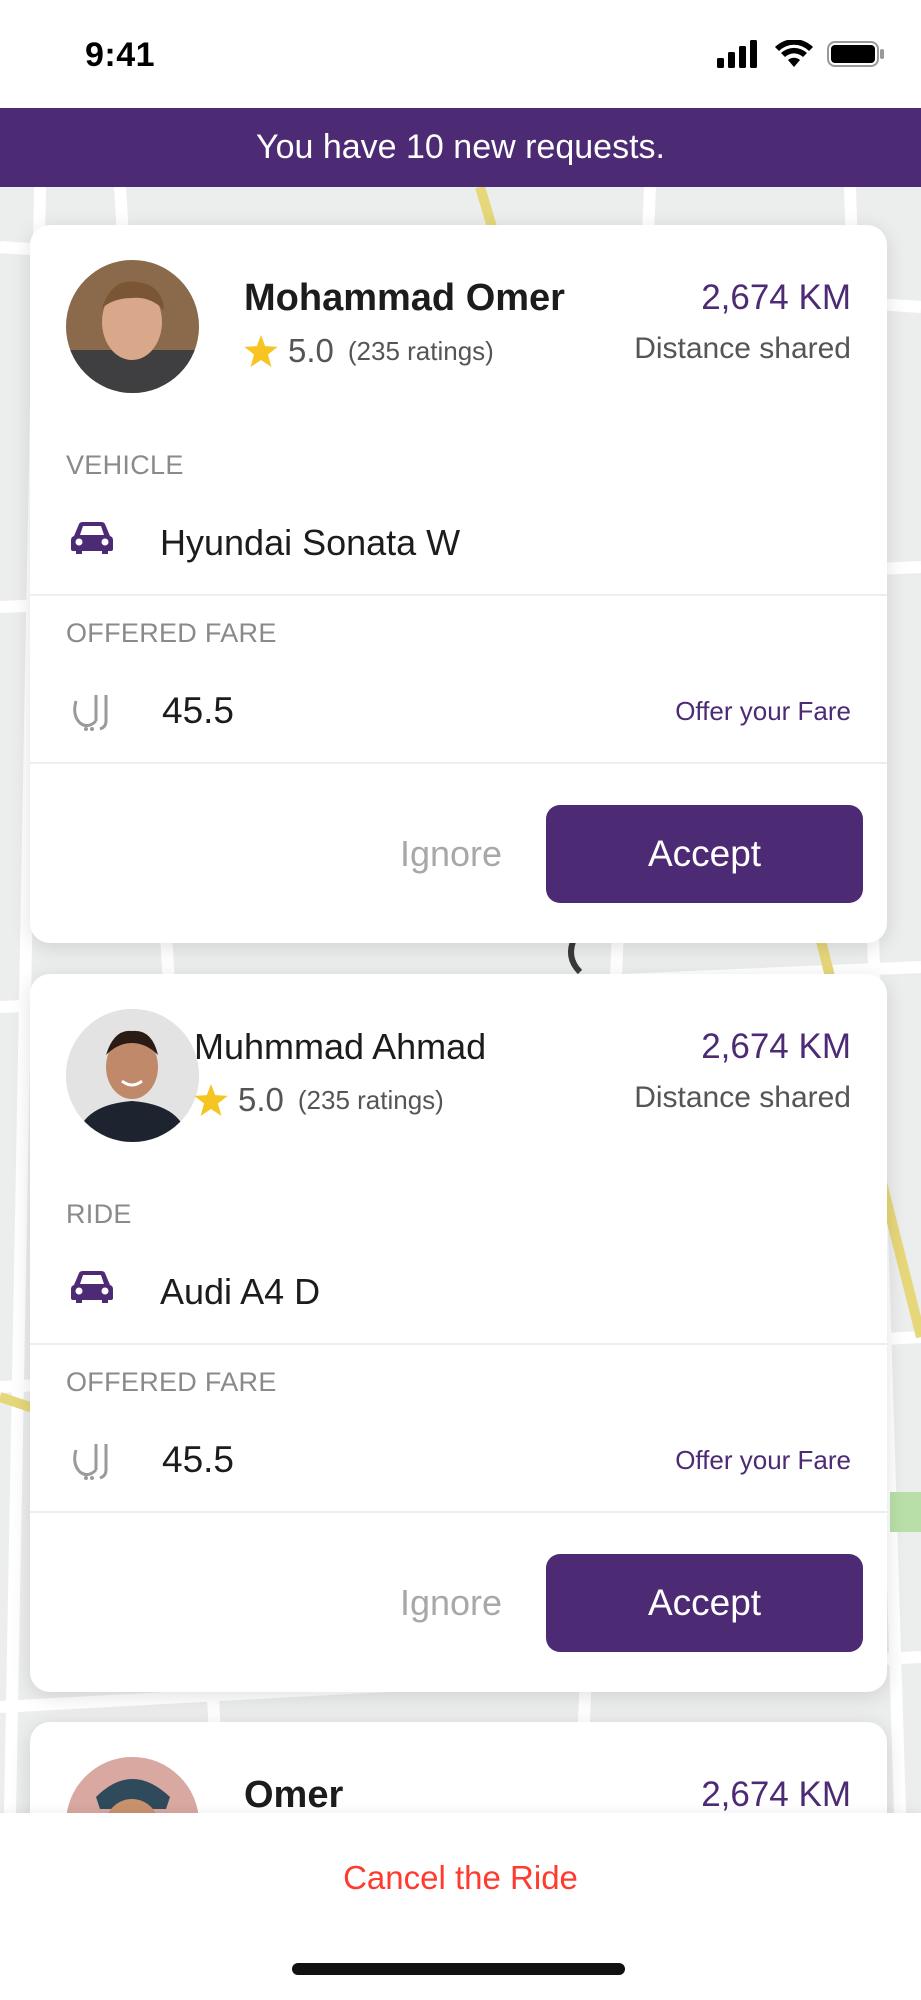 The image size is (921, 2000). Describe the element at coordinates (855, 54) in the screenshot. I see `battery-icon` at that location.